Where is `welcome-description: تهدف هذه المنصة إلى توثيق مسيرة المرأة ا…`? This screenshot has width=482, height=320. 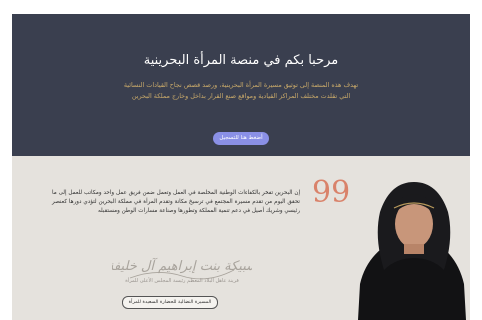
welcome-description: تهدف هذه المنصة إلى توثيق مسيرة المرأة ا… is located at coordinates (241, 91).